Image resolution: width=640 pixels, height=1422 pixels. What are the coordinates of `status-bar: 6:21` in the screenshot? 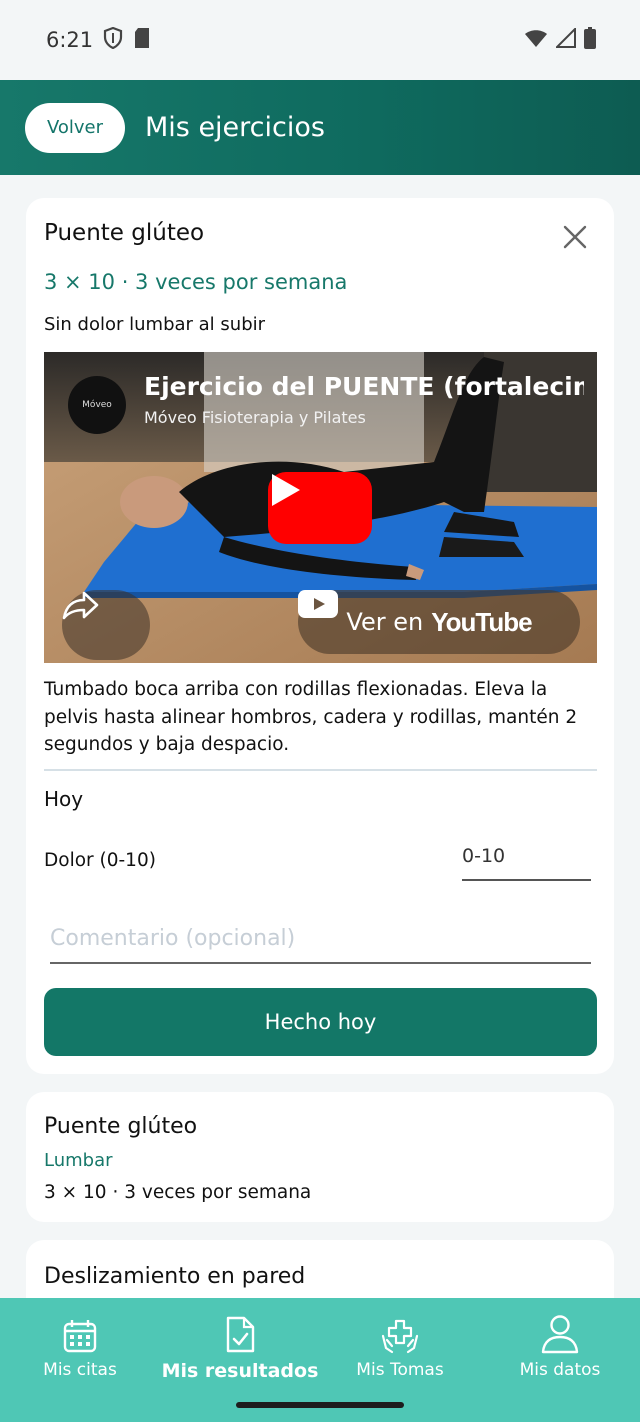 It's located at (320, 40).